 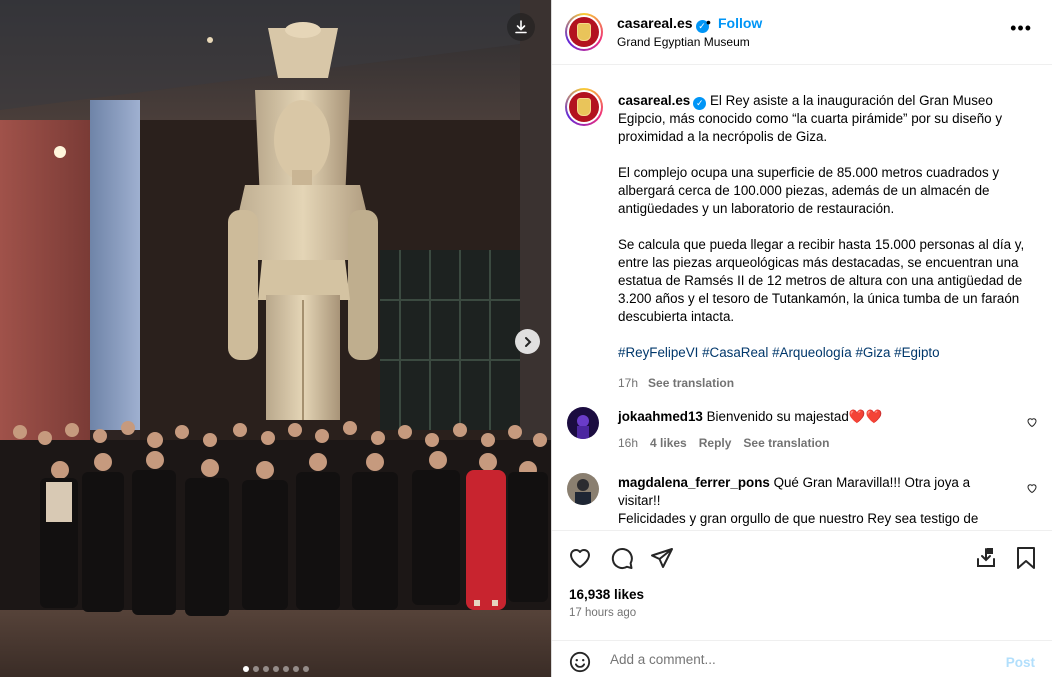 I want to click on caption-time: 17h, so click(x=628, y=383).